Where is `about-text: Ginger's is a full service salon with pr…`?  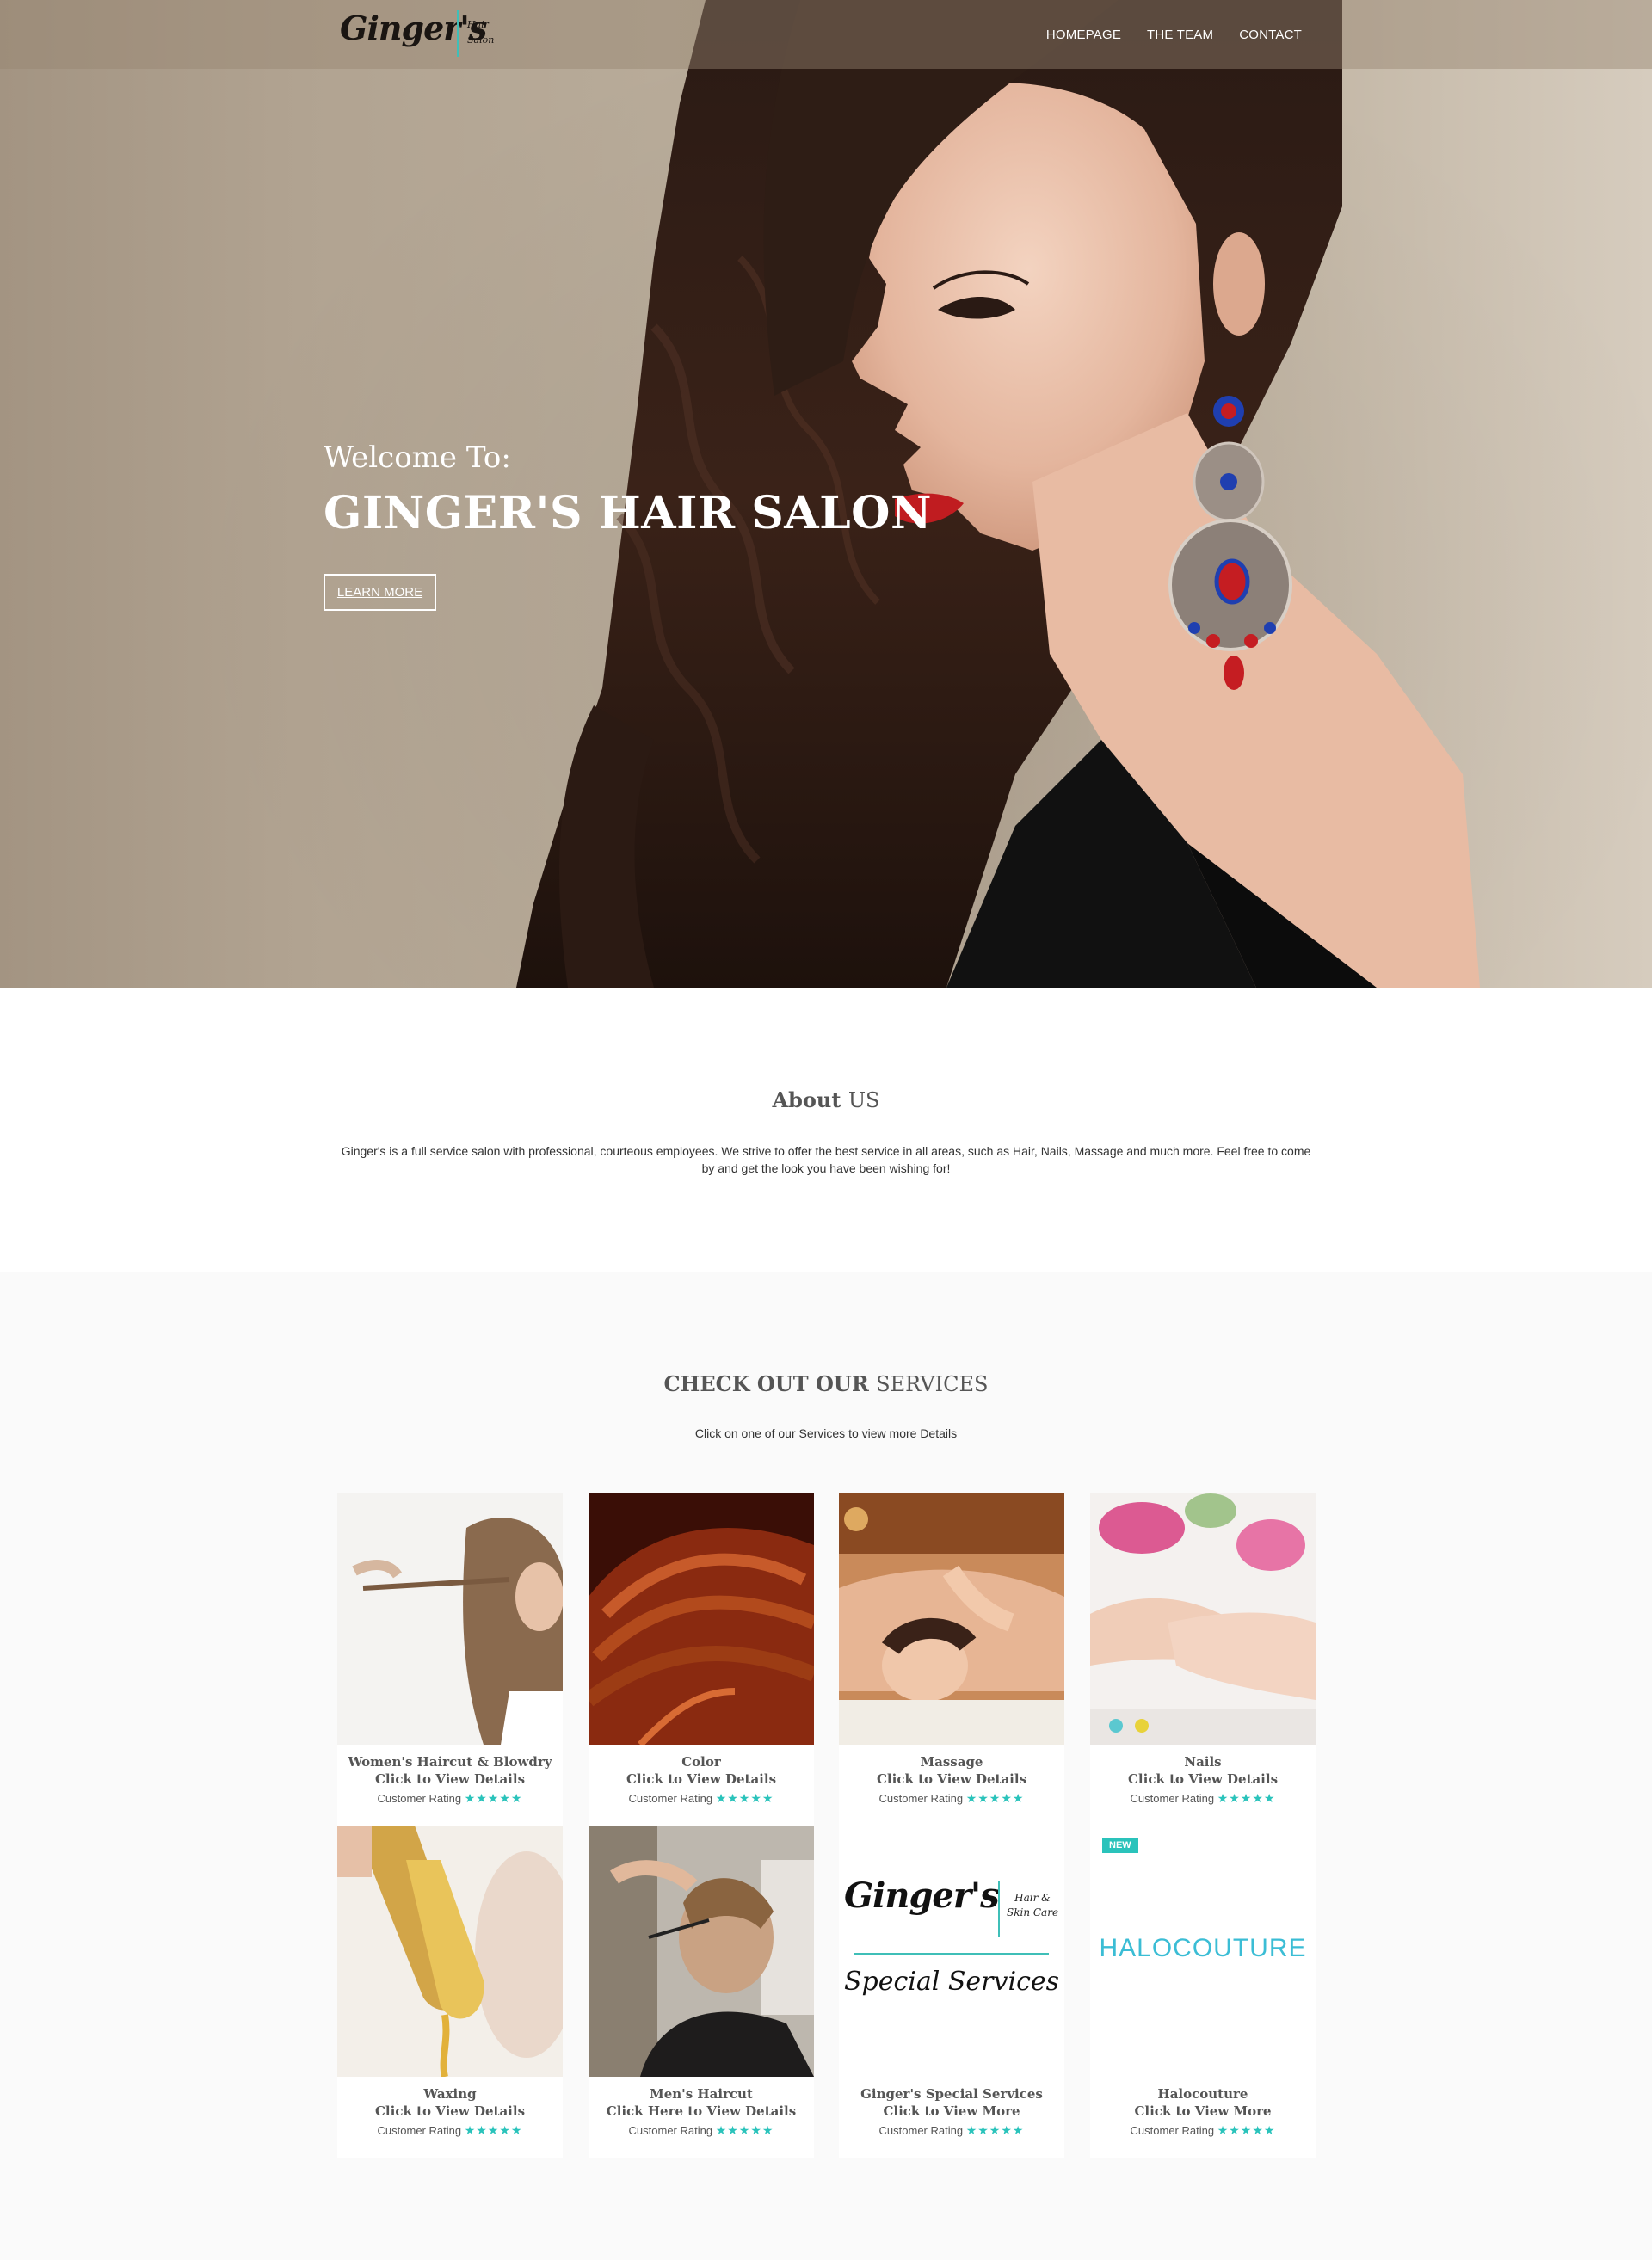 about-text: Ginger's is a full service salon with pr… is located at coordinates (826, 1159).